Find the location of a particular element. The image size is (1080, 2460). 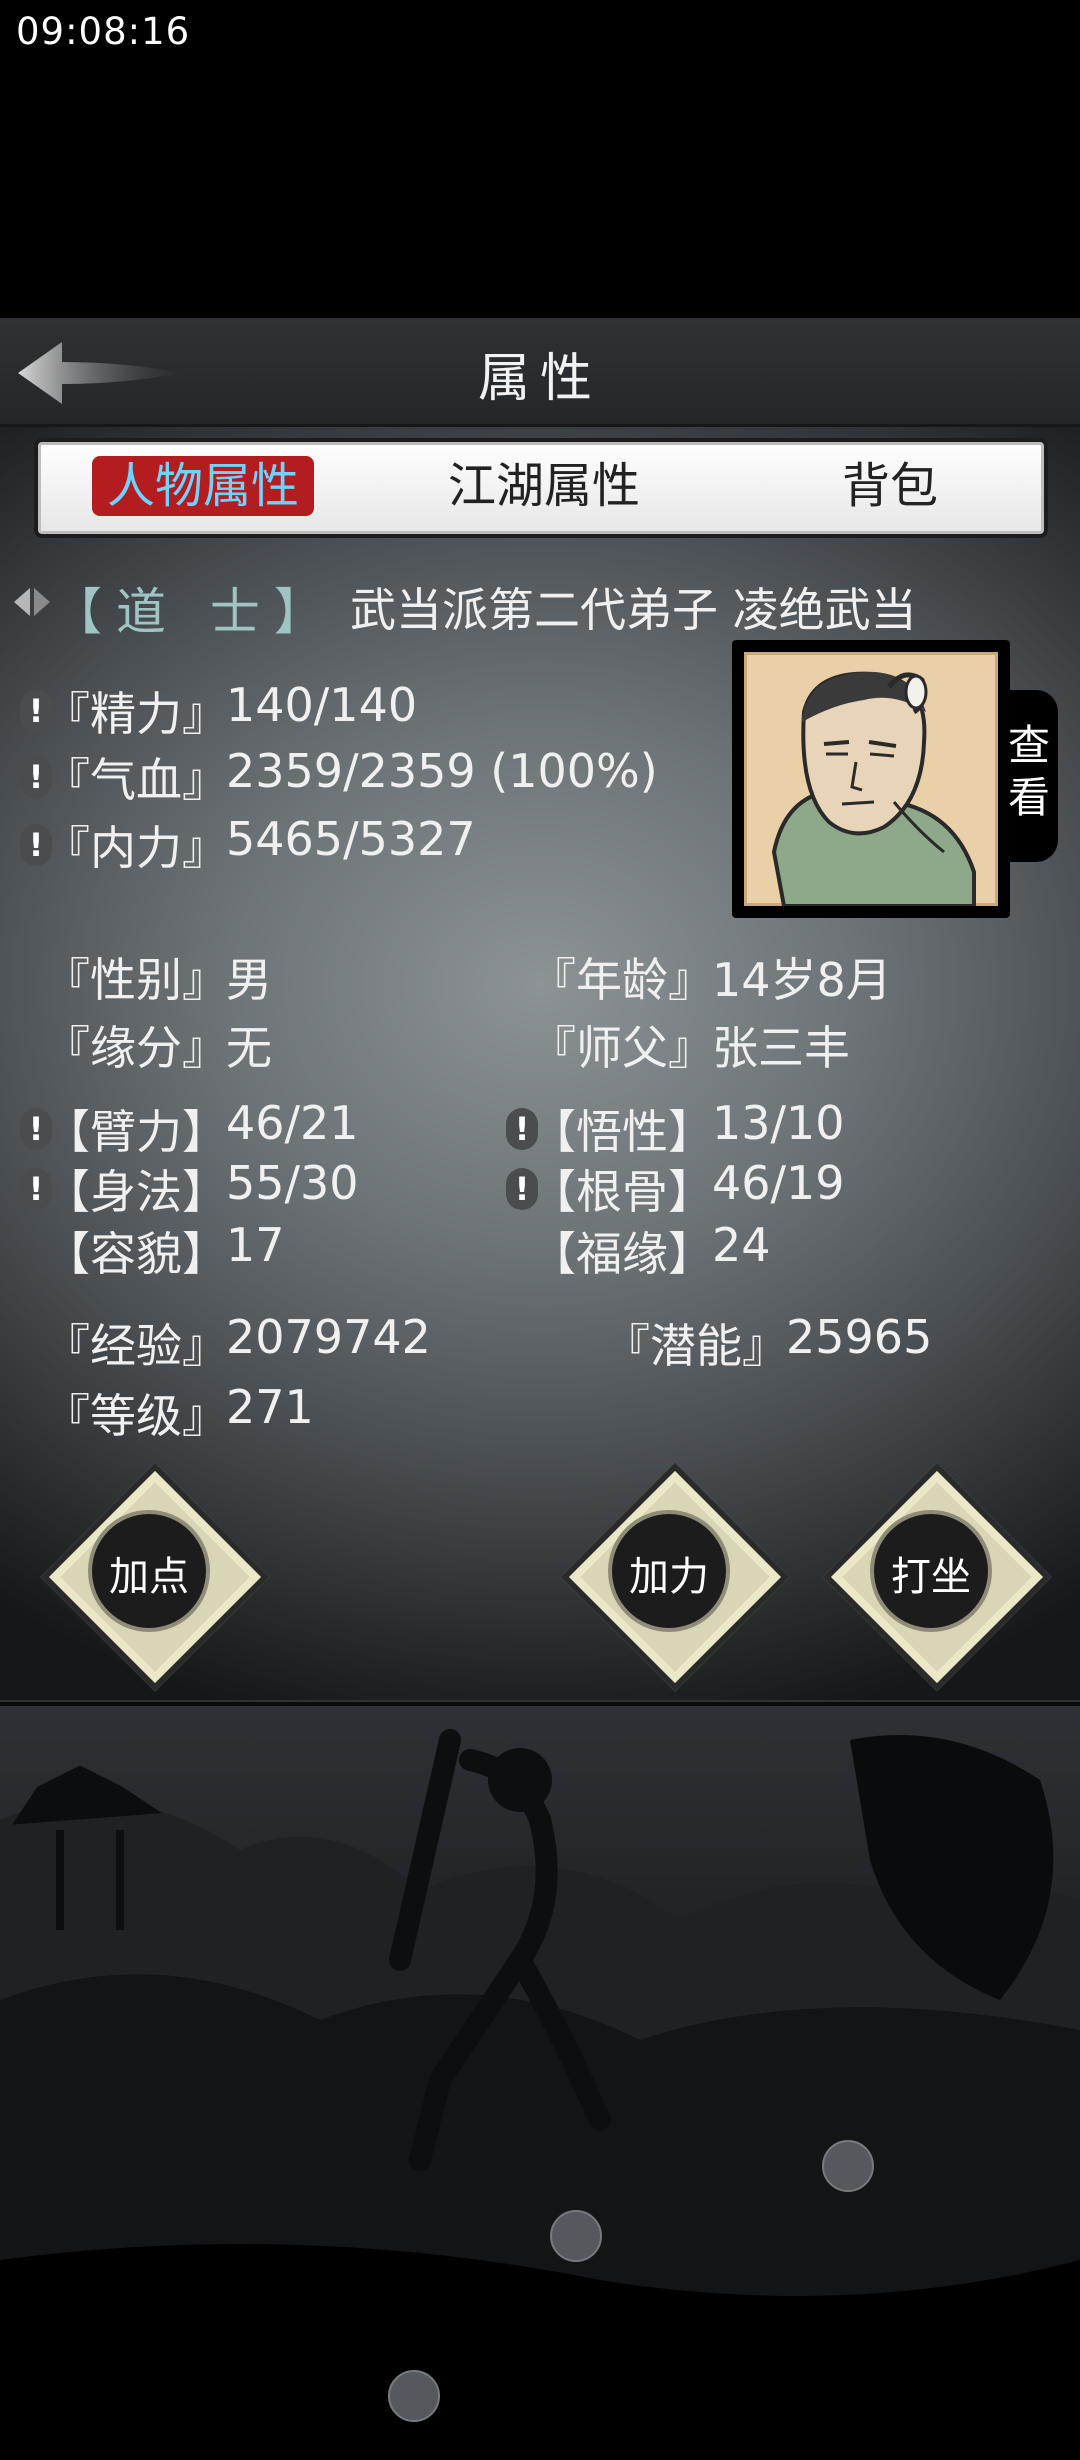

age-label: 『年龄』 is located at coordinates (622, 980).